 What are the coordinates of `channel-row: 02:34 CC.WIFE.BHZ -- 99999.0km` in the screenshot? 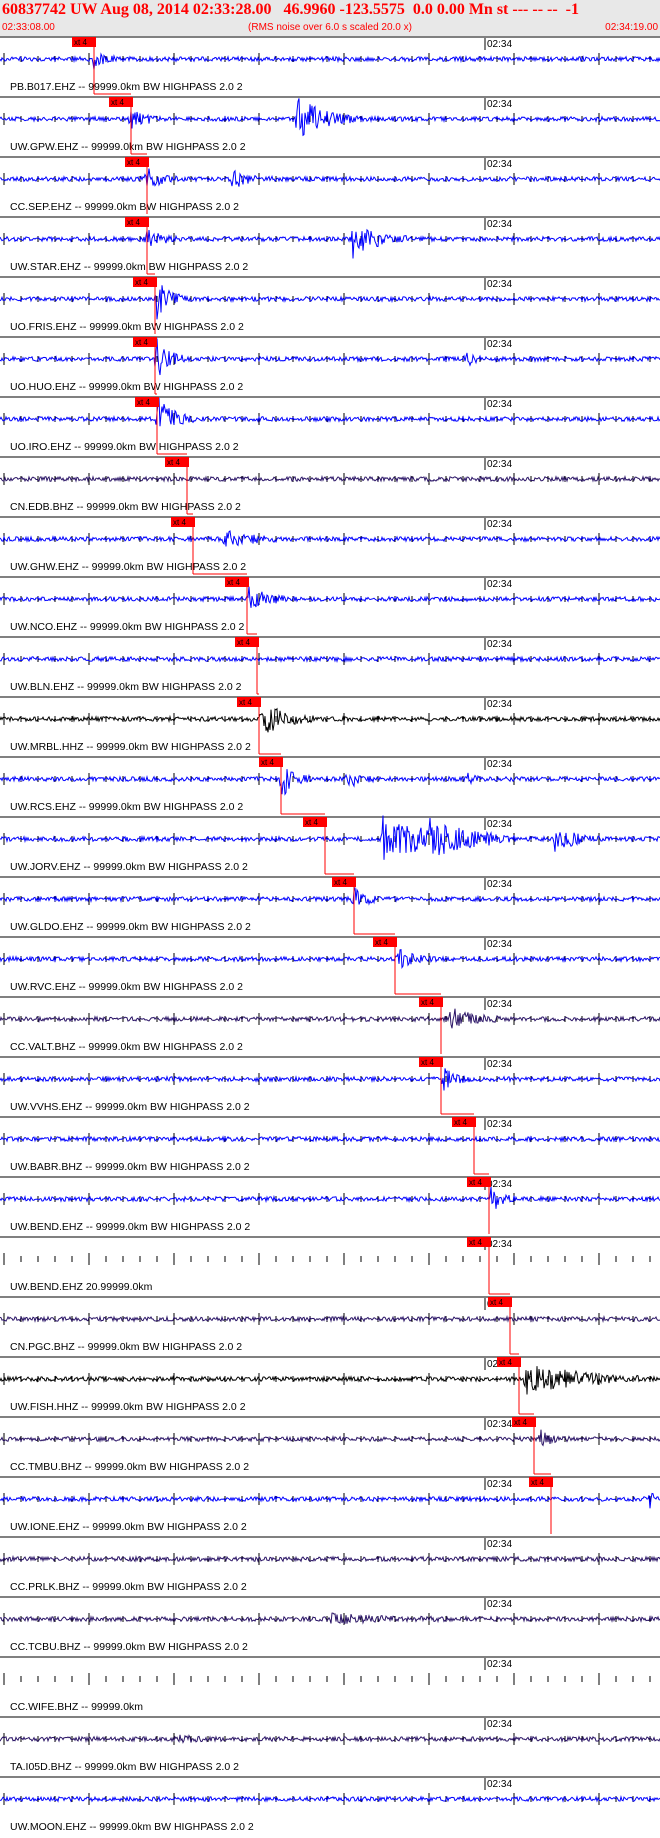 It's located at (330, 1684).